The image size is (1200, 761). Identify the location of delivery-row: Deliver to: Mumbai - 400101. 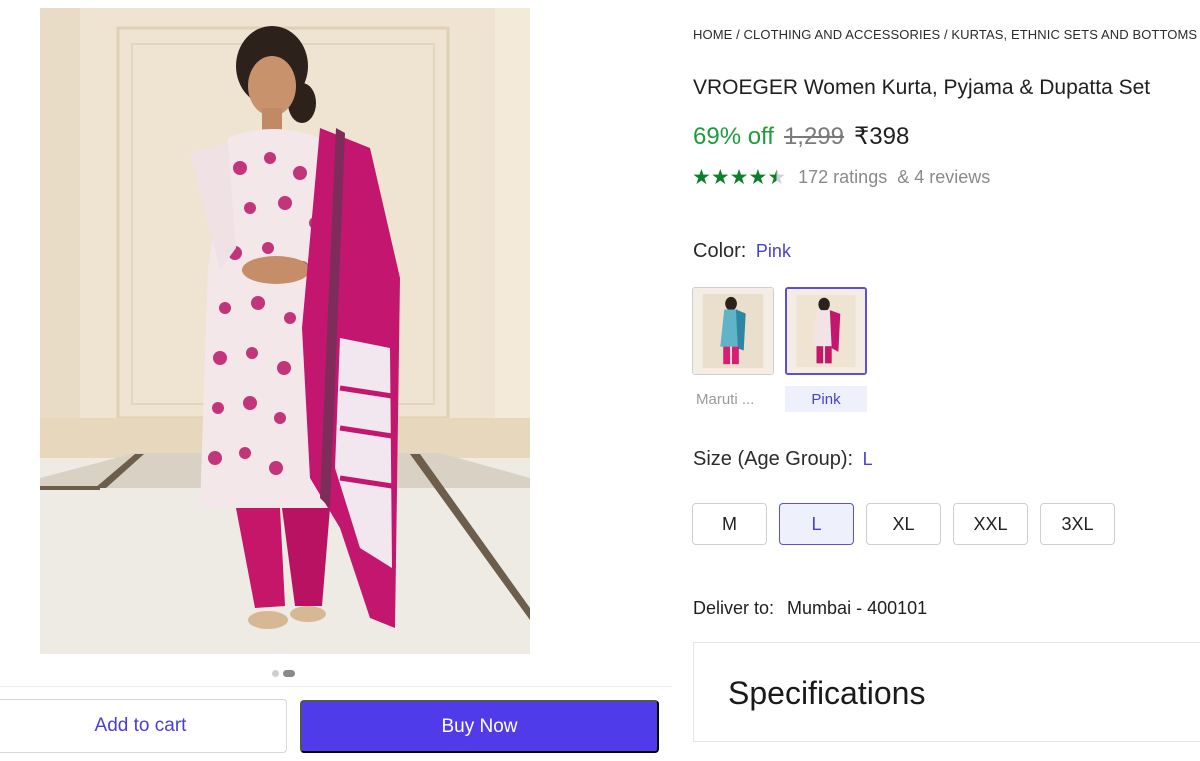
(810, 608).